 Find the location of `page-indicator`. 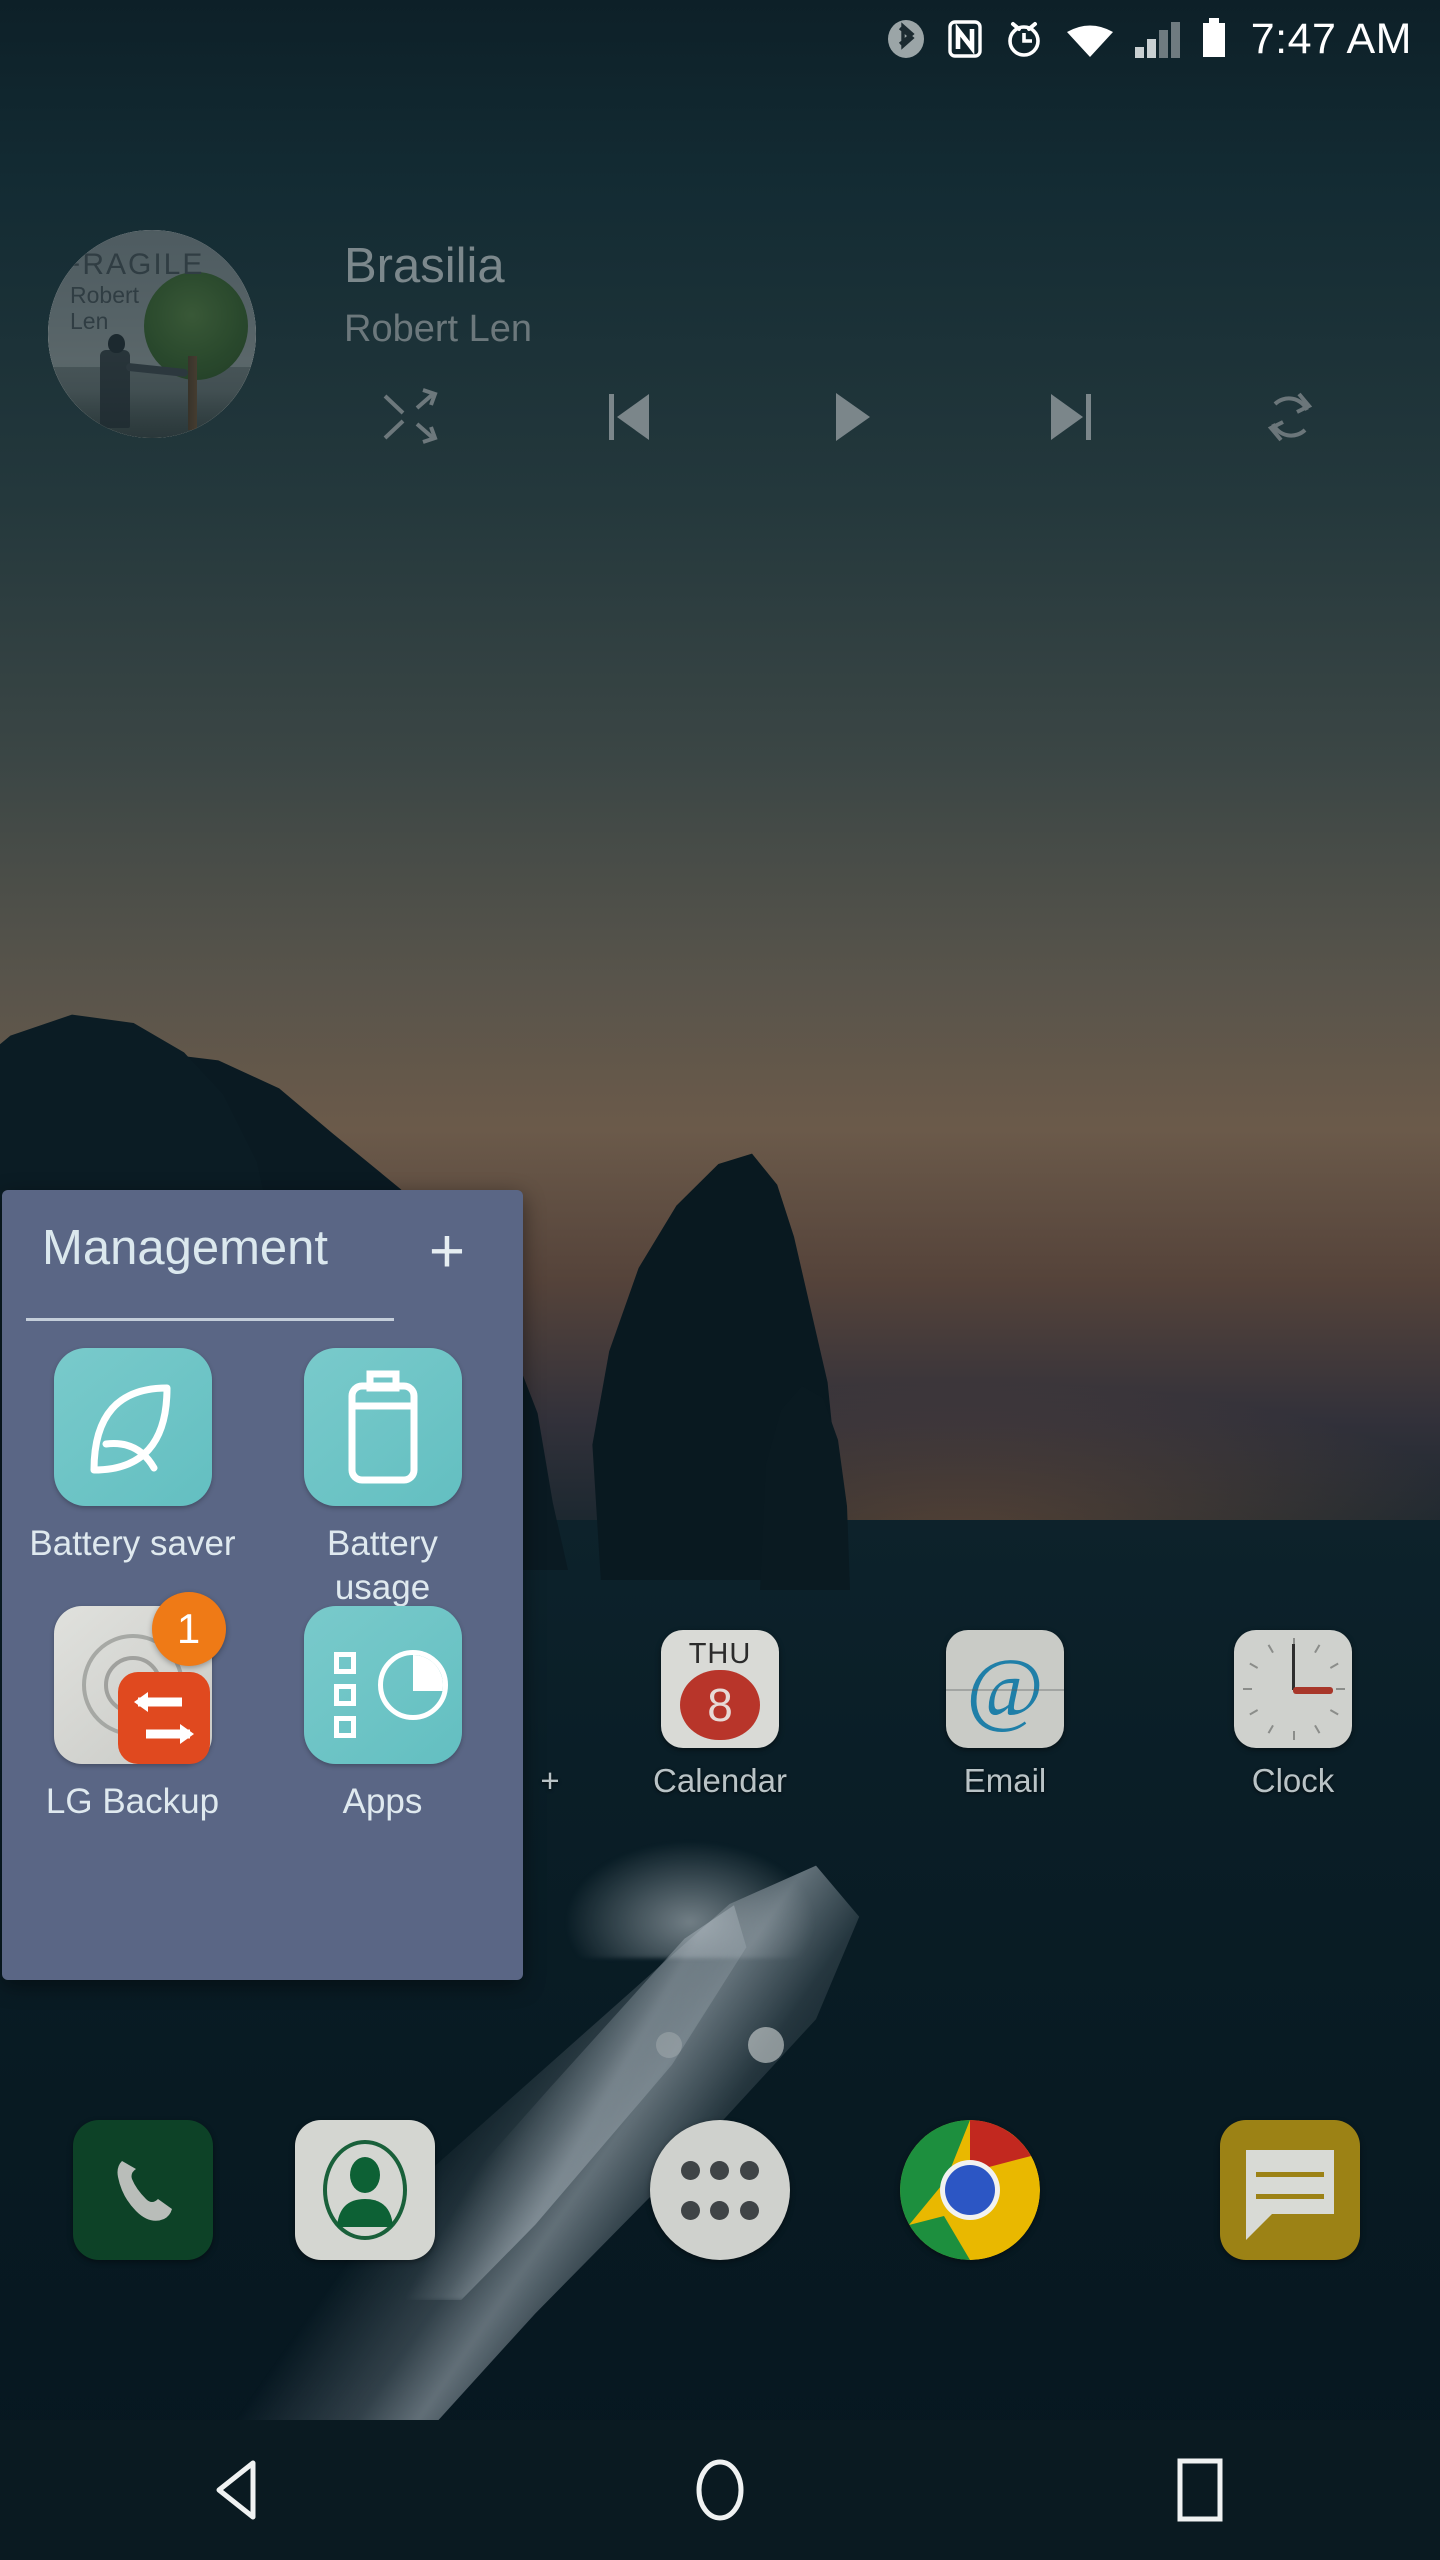

page-indicator is located at coordinates (720, 2045).